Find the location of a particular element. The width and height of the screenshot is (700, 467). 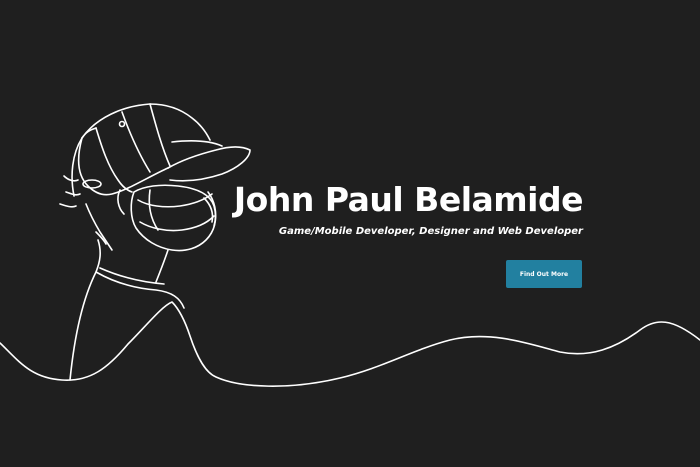

hero-name: John Paul Belamide is located at coordinates (408, 199).